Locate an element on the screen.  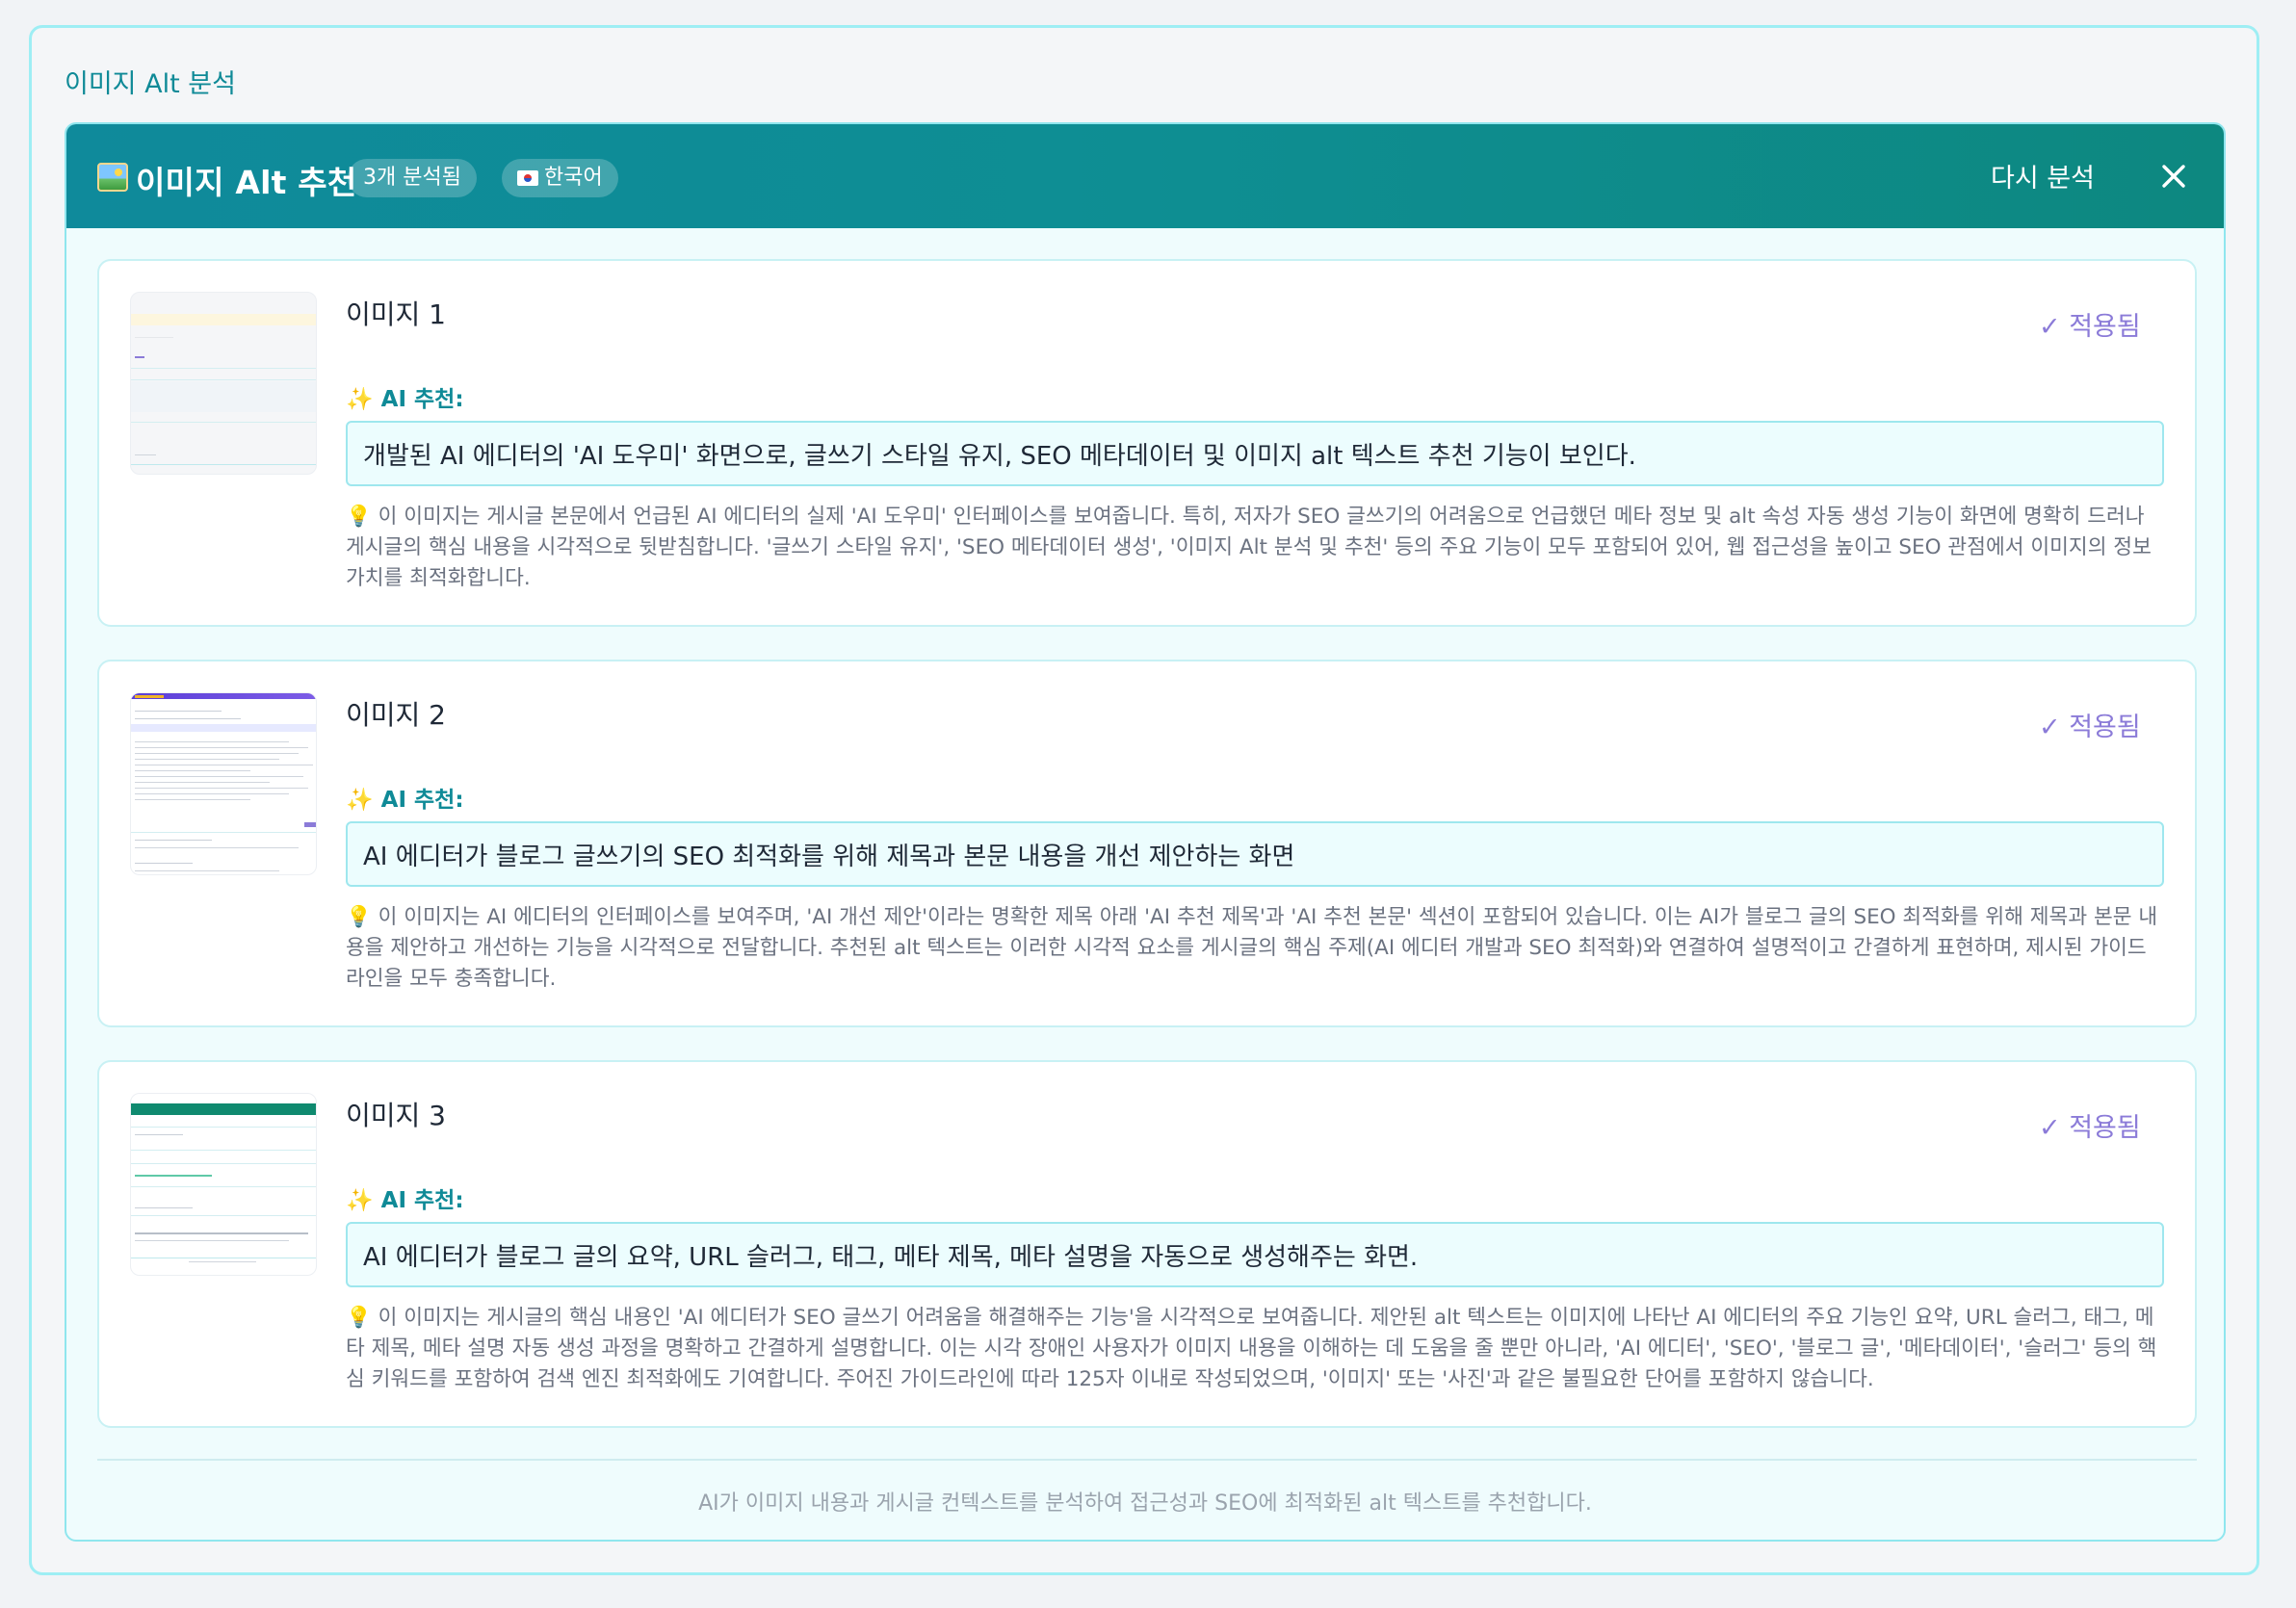
image-title: 이미지 2 is located at coordinates (396, 715).